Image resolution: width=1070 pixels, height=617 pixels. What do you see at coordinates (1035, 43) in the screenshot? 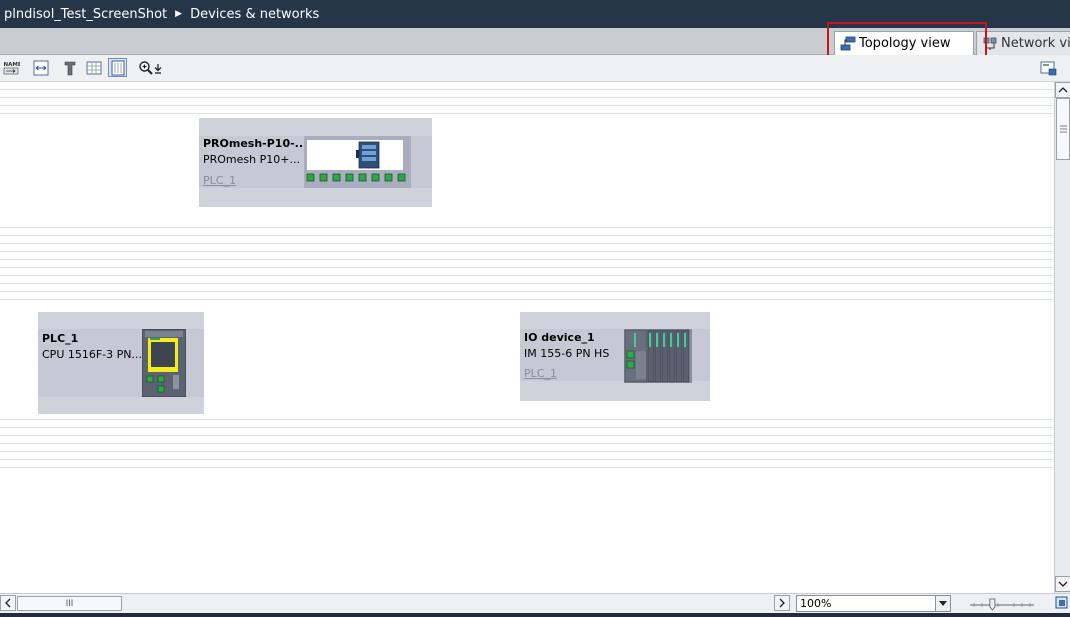
I see `tab-network-label: Network view` at bounding box center [1035, 43].